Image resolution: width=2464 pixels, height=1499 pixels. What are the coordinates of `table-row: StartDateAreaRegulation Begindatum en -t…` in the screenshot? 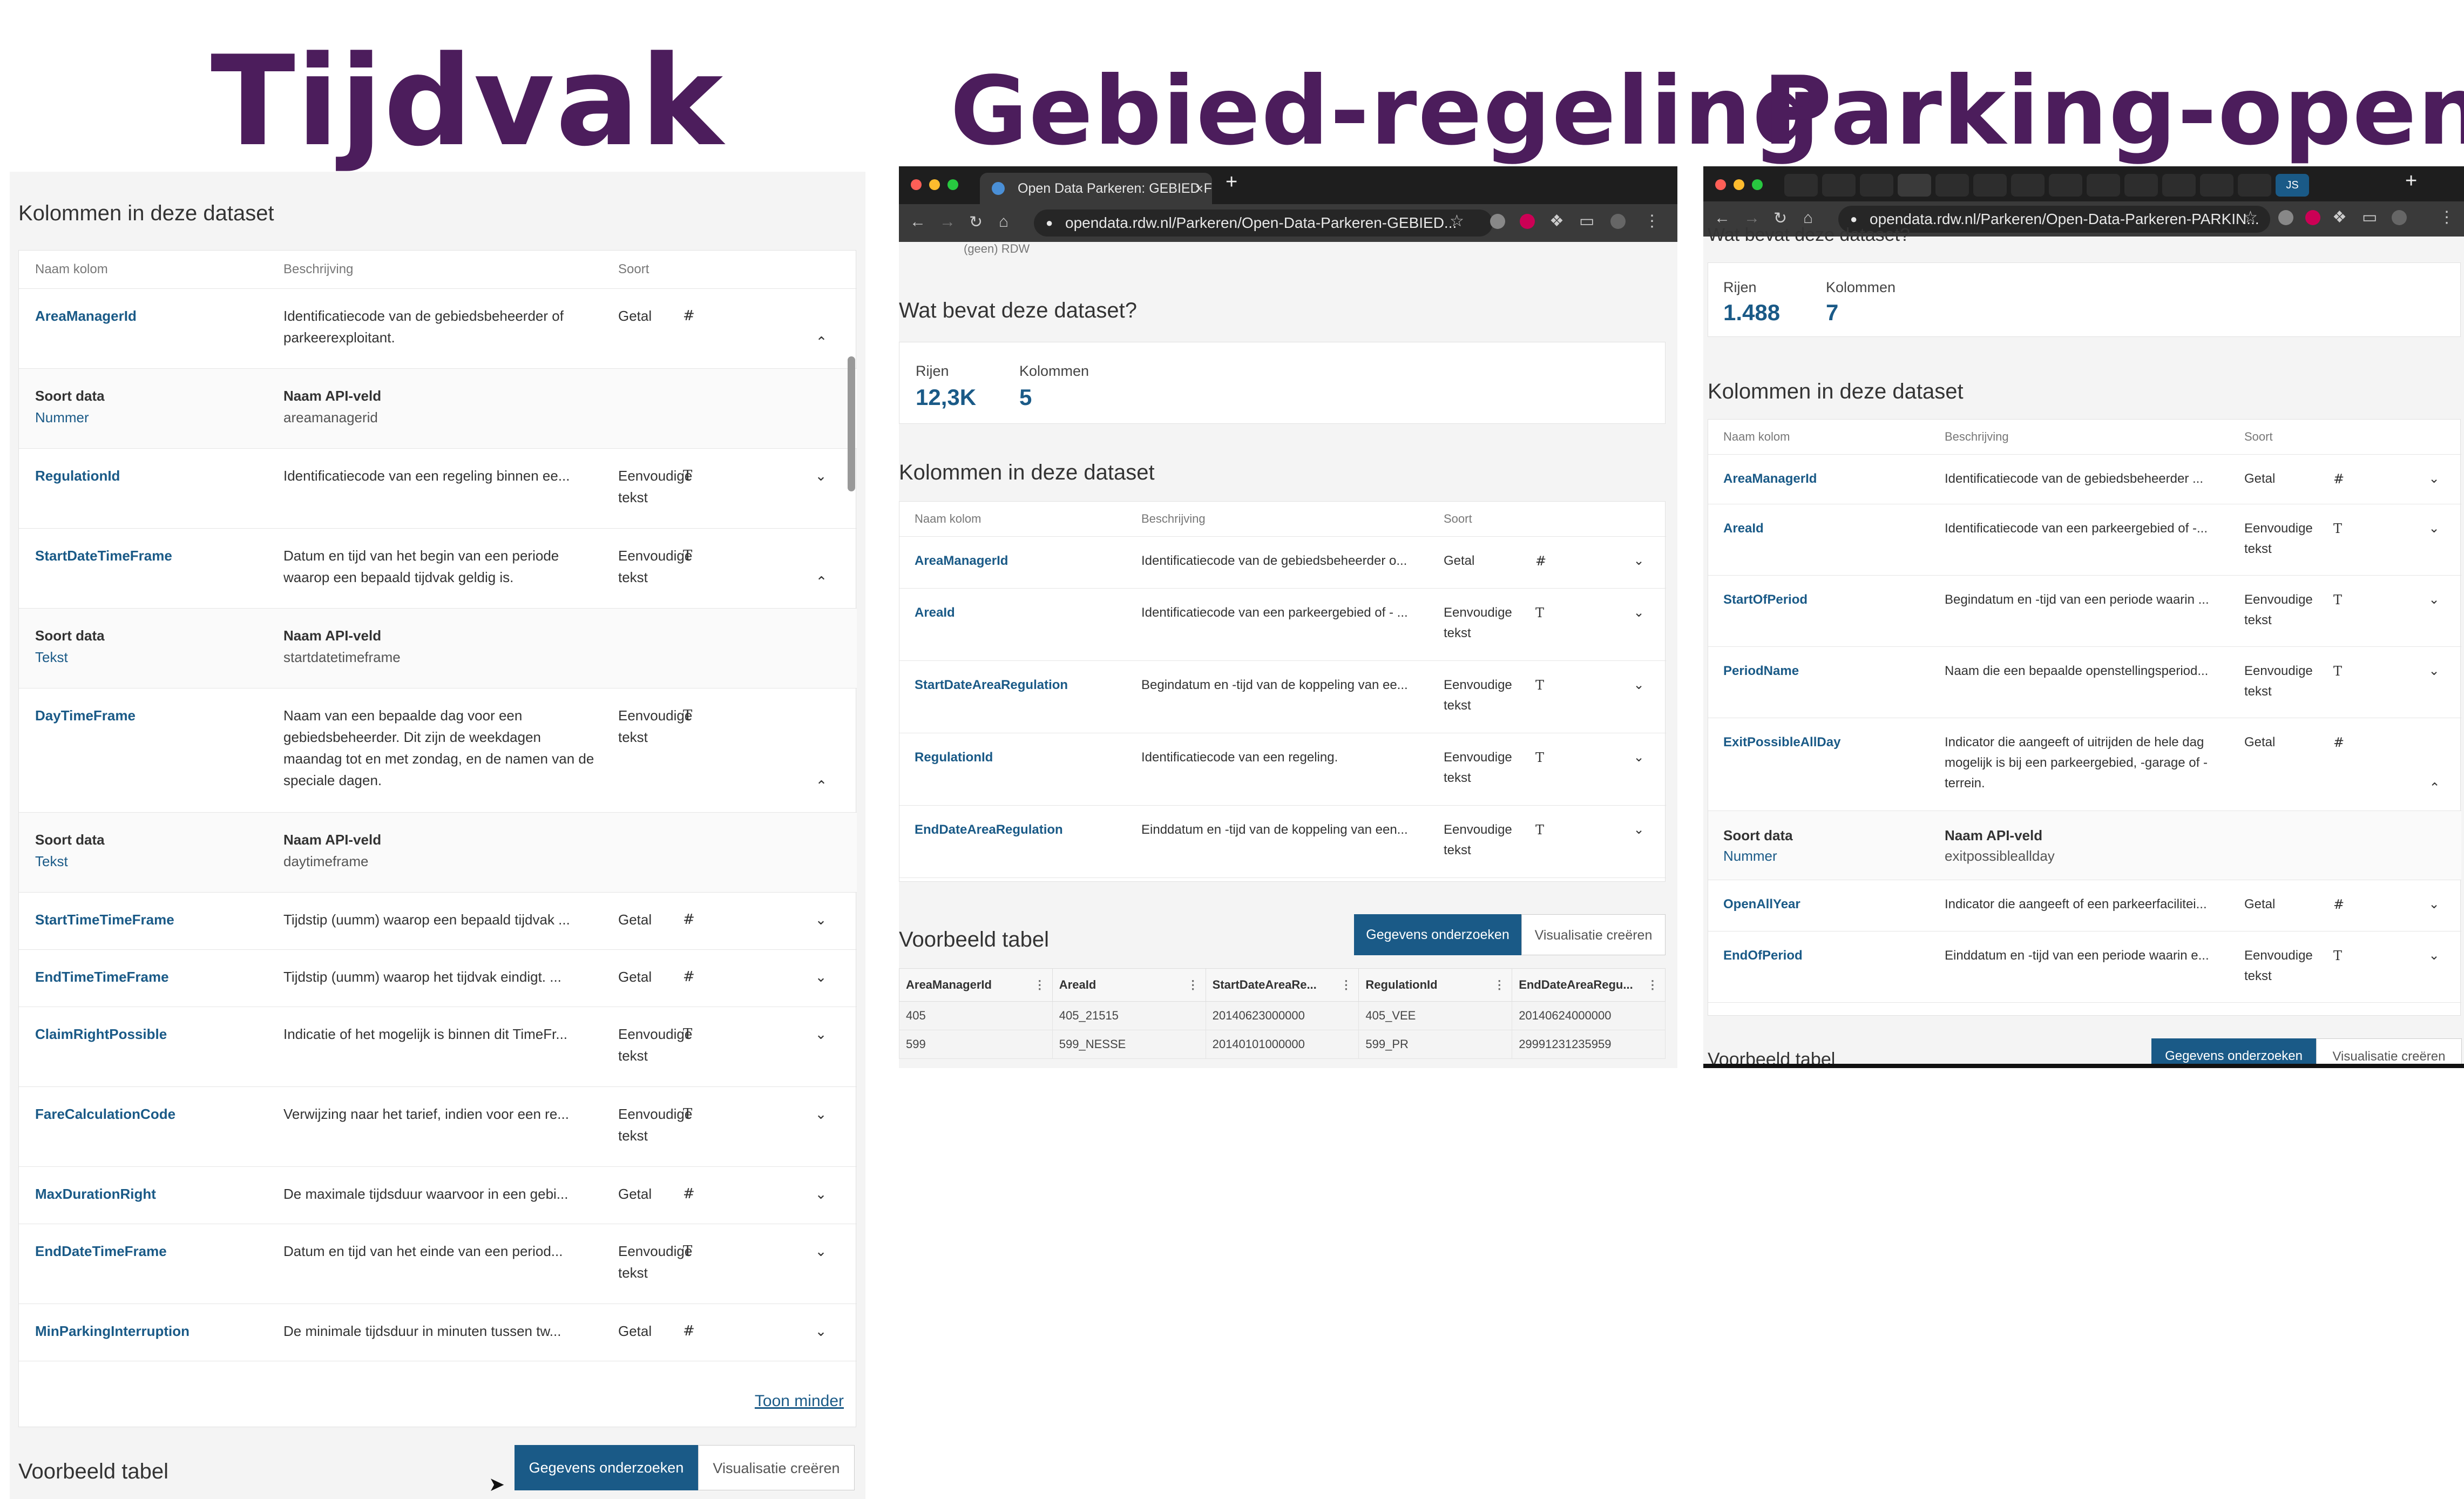 It's located at (1283, 696).